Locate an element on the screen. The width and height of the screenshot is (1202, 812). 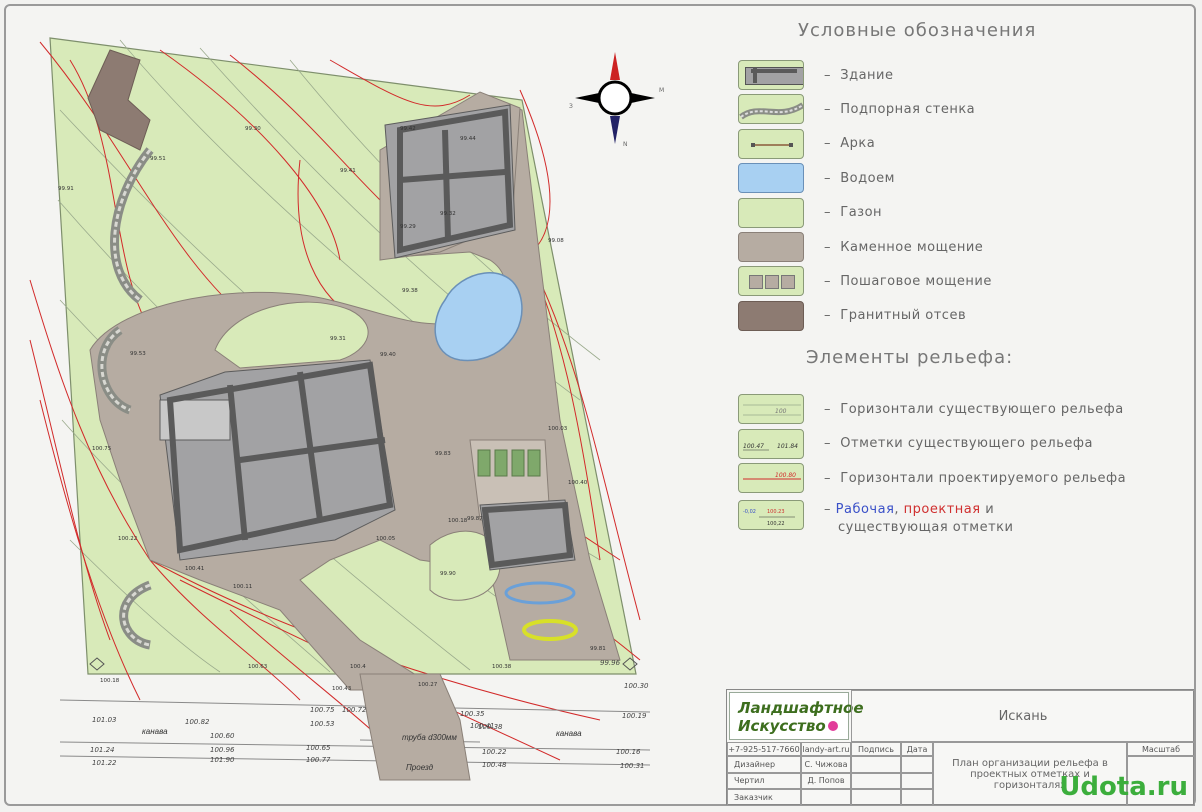
label-work: Рабочая is located at coordinates (865, 509).